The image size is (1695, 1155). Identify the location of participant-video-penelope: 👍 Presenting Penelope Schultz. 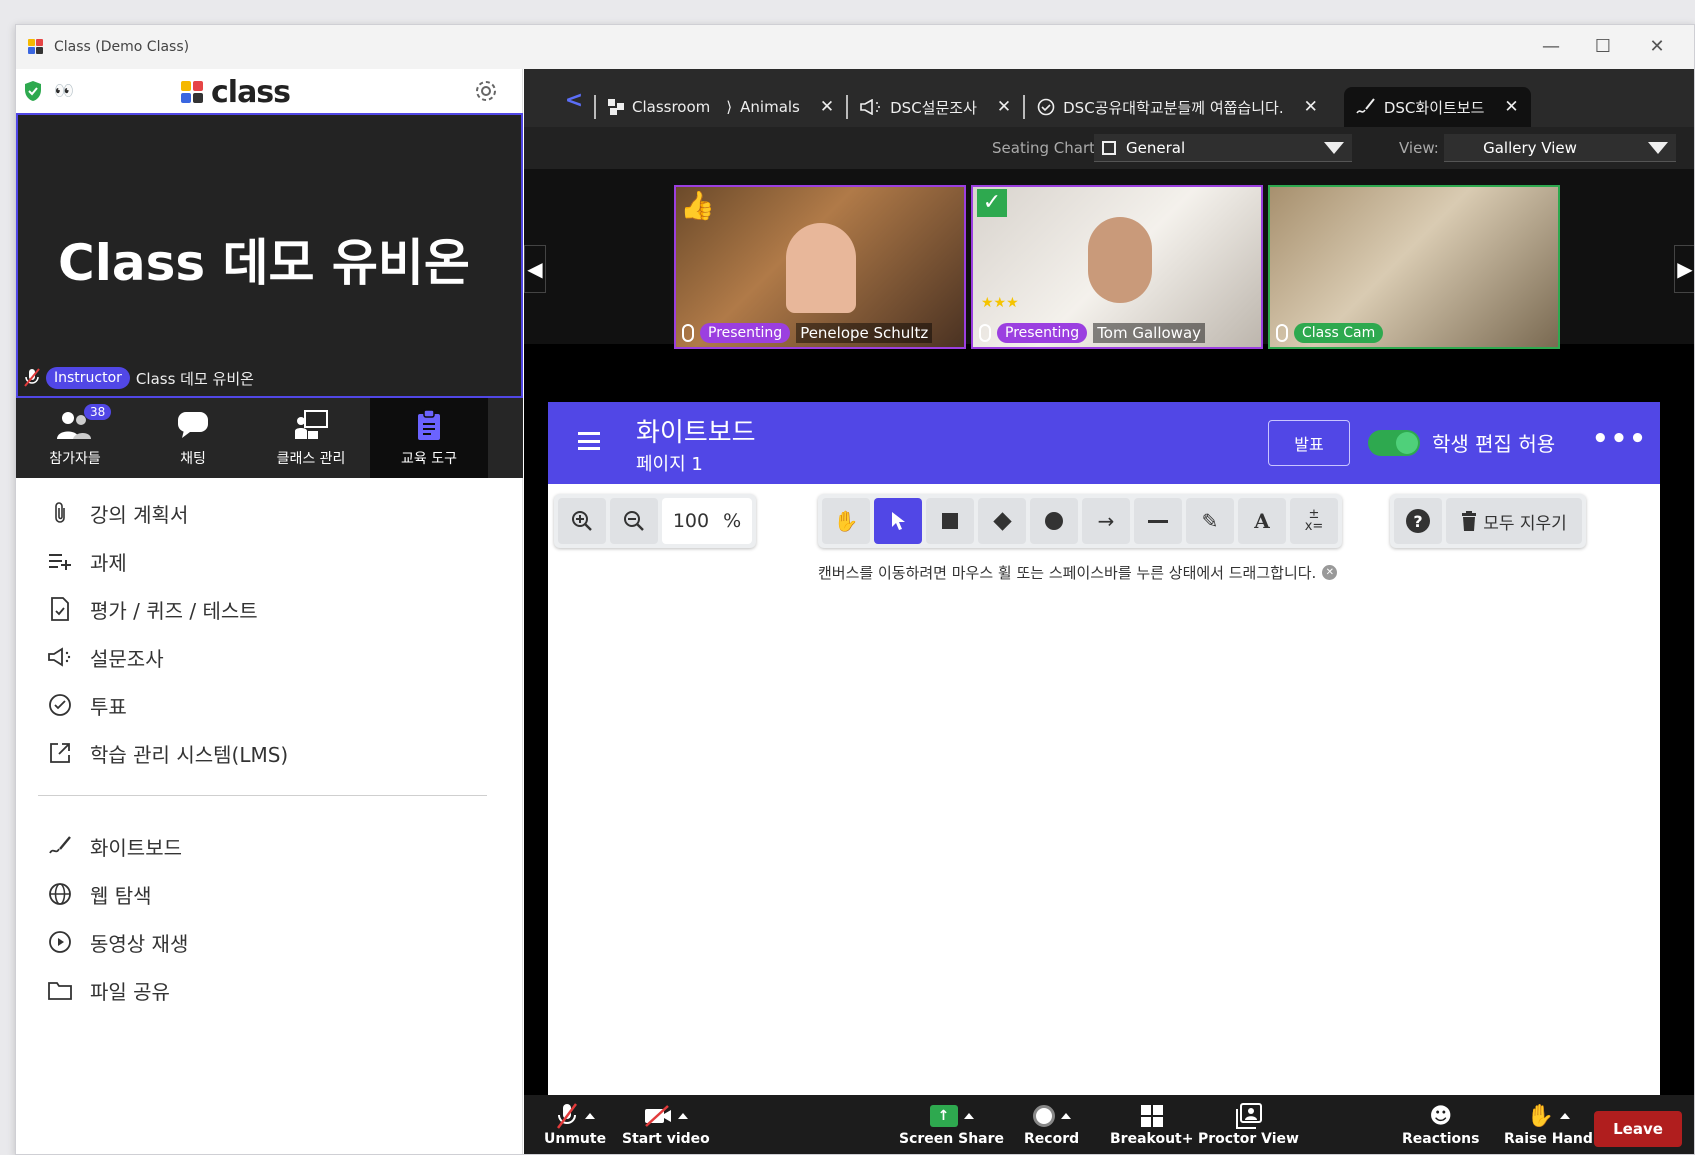
(820, 267).